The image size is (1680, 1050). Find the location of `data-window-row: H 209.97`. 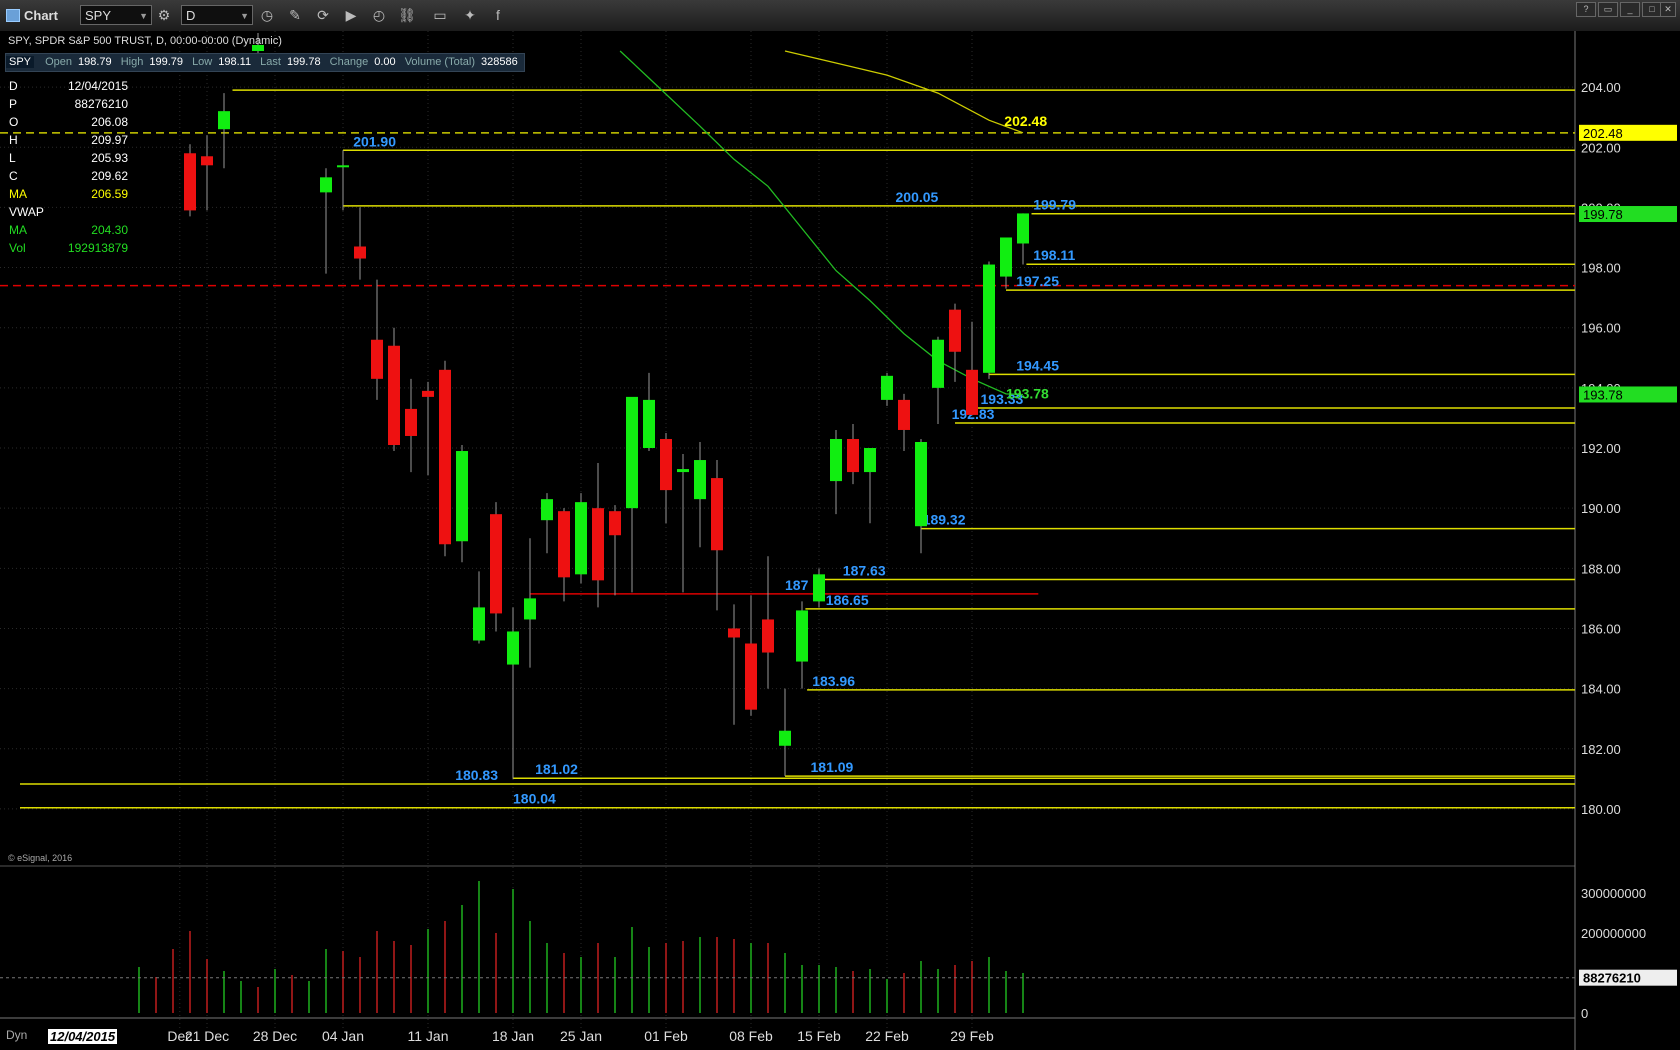

data-window-row: H 209.97 is located at coordinates (66, 140).